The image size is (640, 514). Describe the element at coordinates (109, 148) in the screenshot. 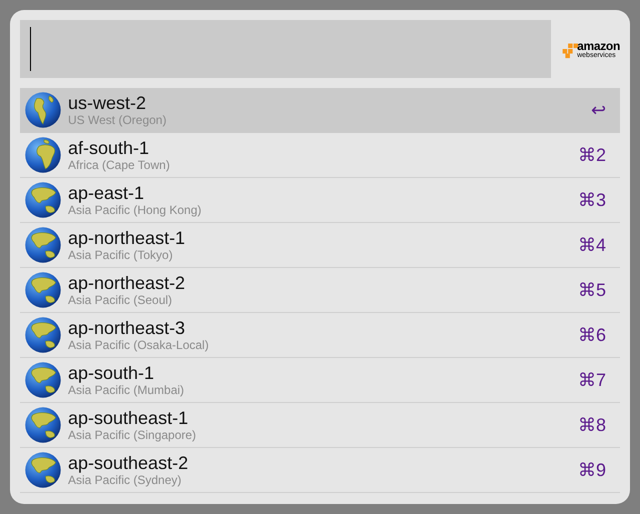

I see `result-title: af-south-1` at that location.